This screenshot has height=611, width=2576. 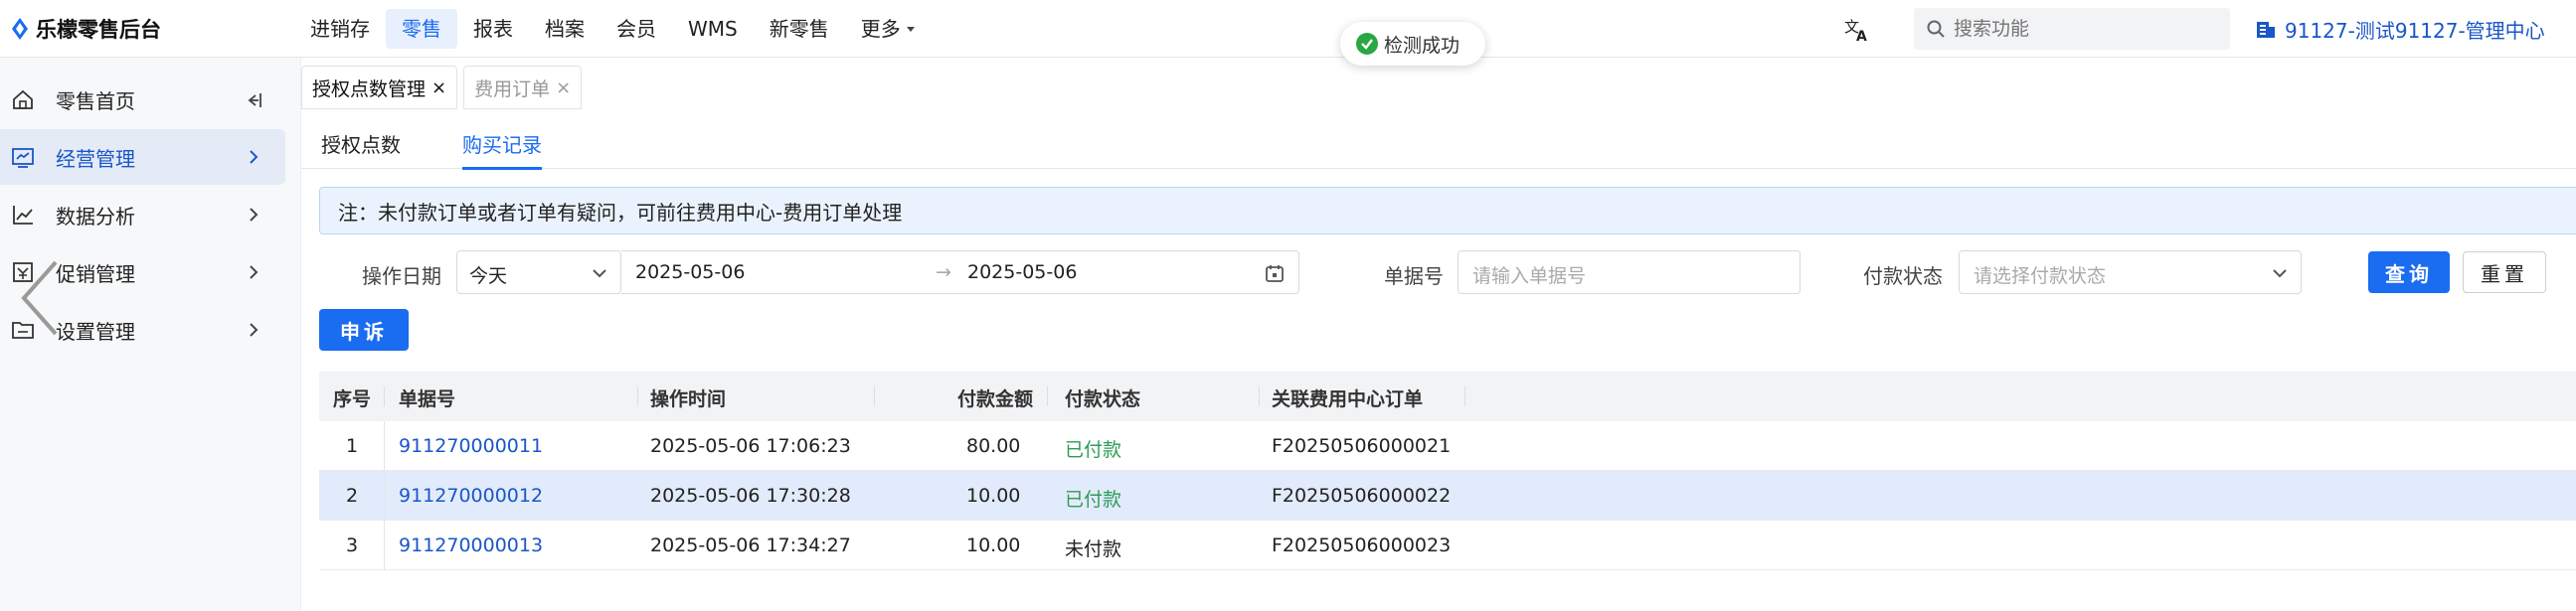 I want to click on date-range-arrow: →, so click(x=943, y=272).